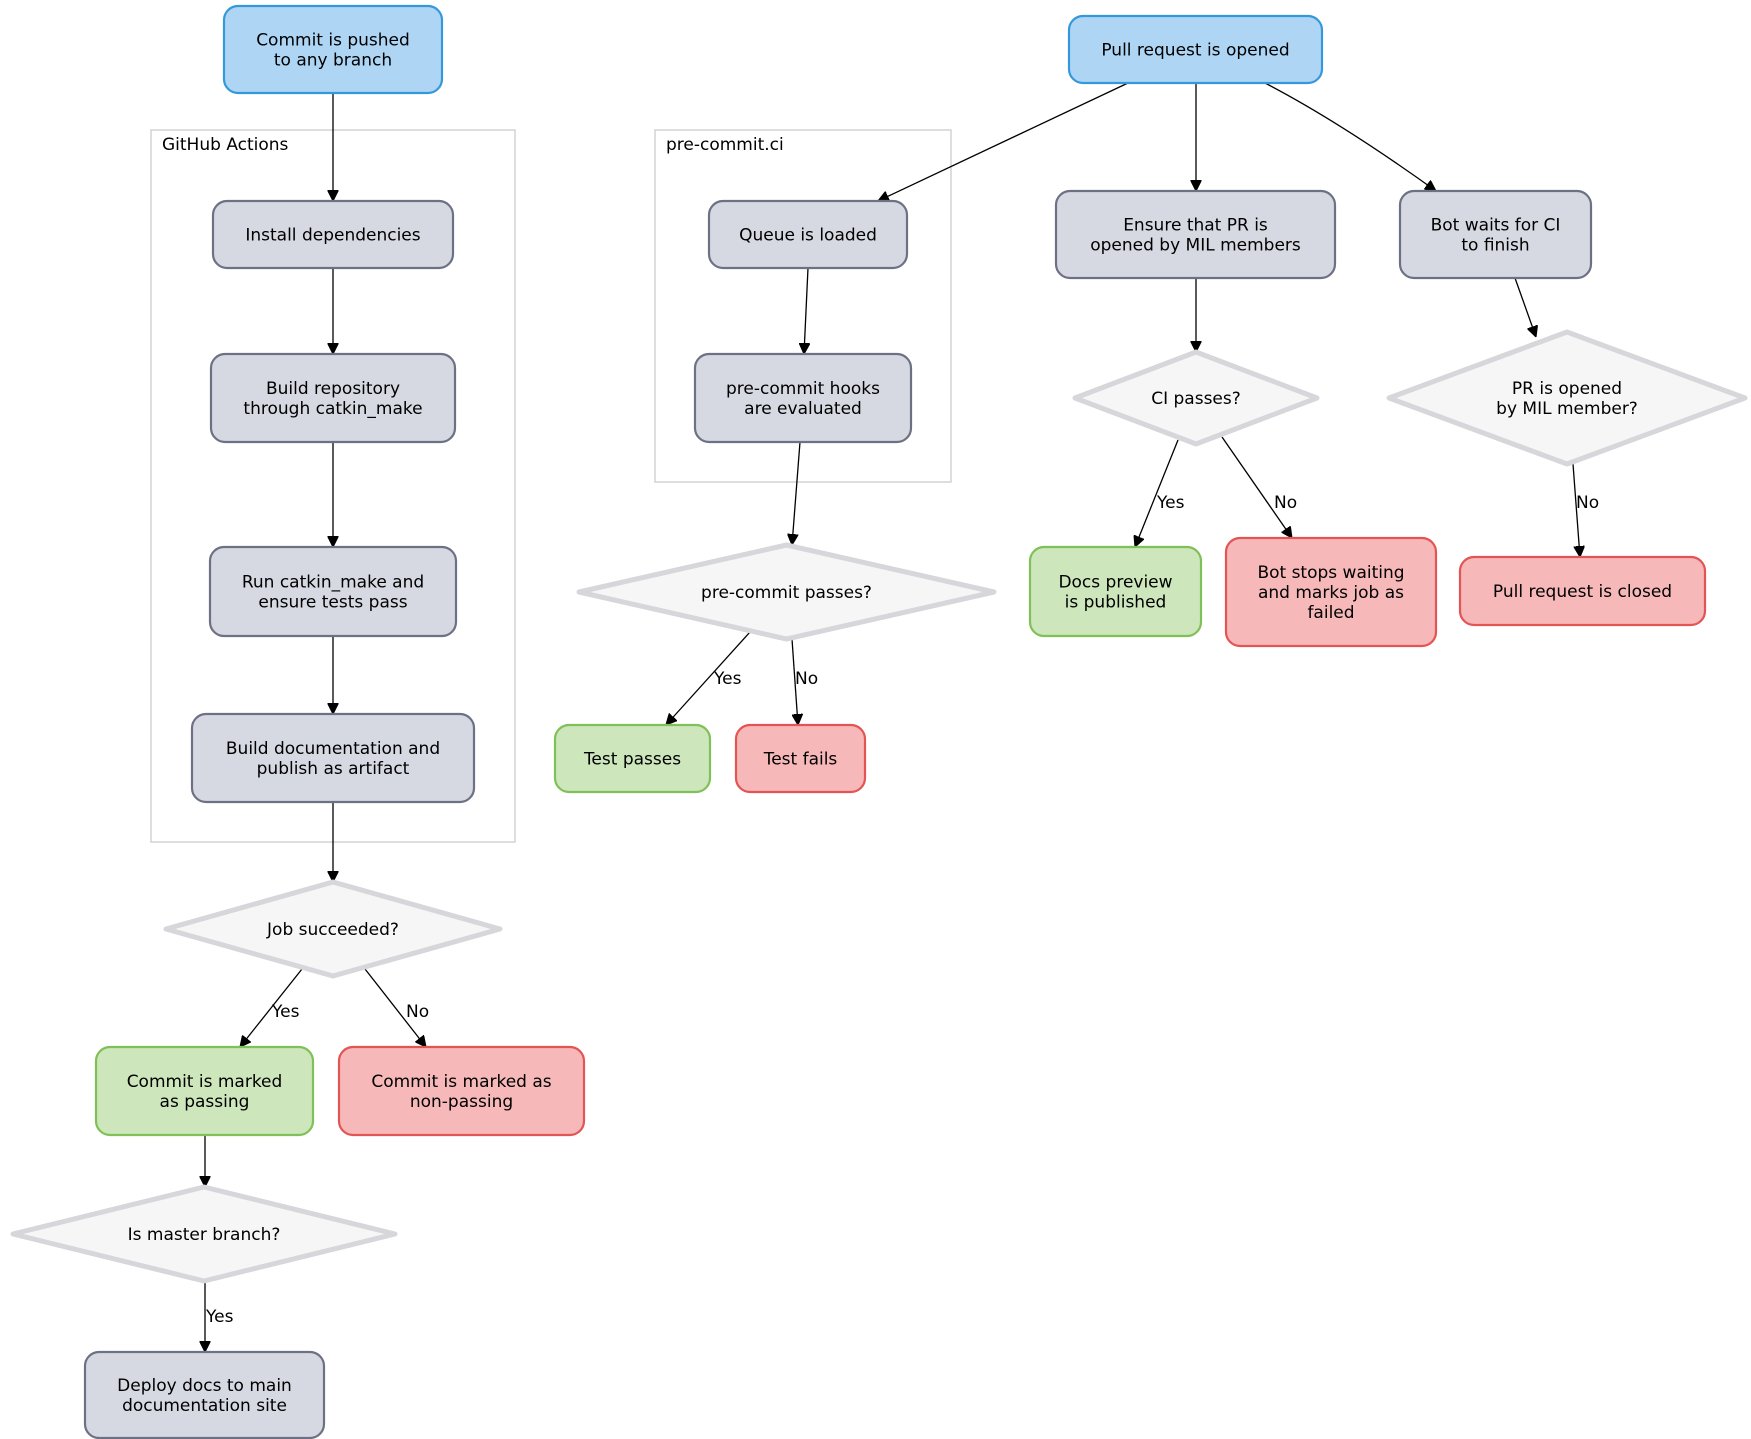 This screenshot has width=1751, height=1439. What do you see at coordinates (204, 1386) in the screenshot?
I see `node-label: Deploy docs to main` at bounding box center [204, 1386].